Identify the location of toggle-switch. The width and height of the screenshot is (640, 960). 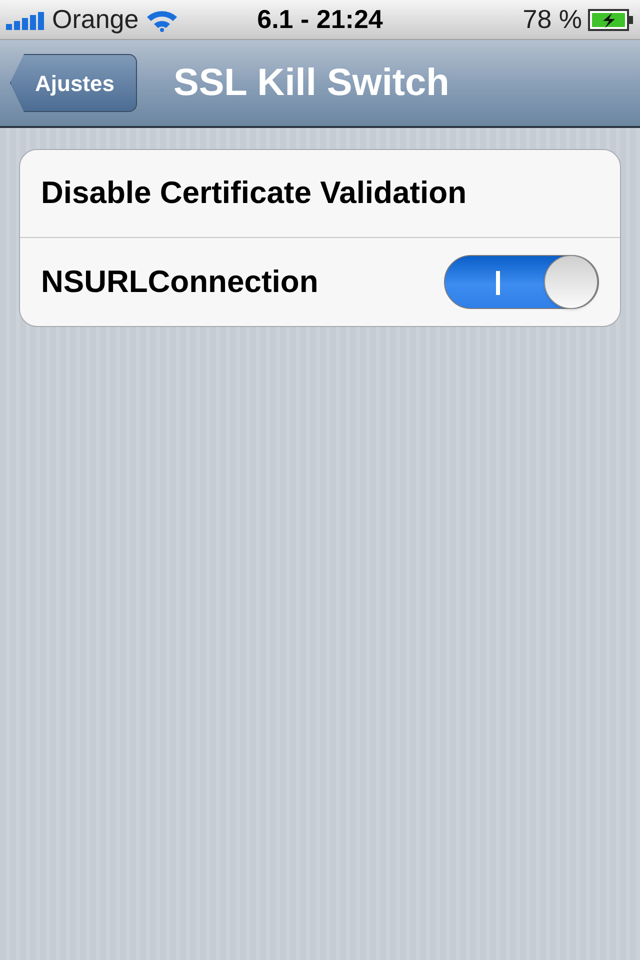
(521, 282).